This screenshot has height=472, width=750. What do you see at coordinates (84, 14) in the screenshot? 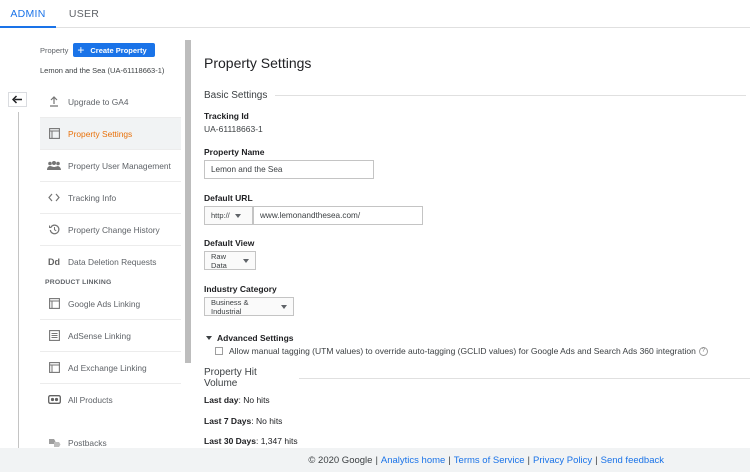
I see `tab-user: USER` at bounding box center [84, 14].